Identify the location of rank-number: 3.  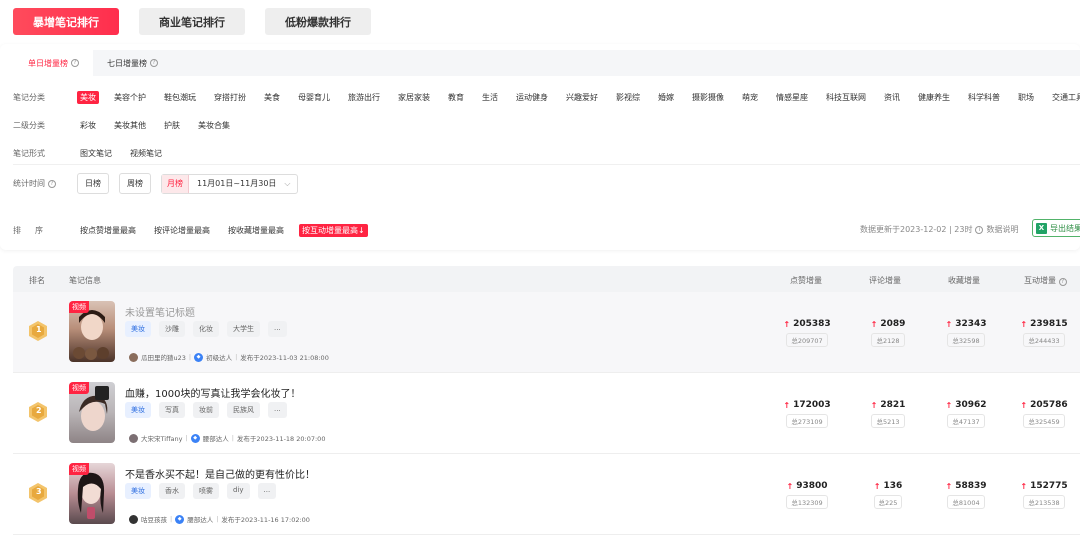
(39, 491).